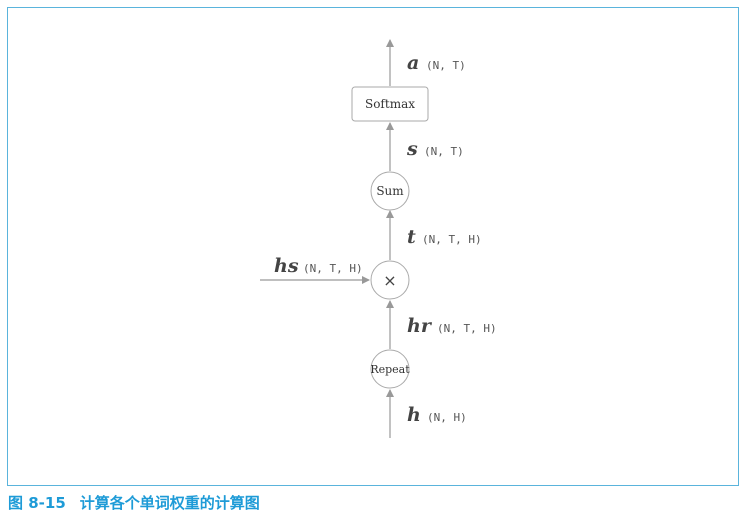 The width and height of the screenshot is (749, 526). Describe the element at coordinates (414, 415) in the screenshot. I see `var-h: h` at that location.